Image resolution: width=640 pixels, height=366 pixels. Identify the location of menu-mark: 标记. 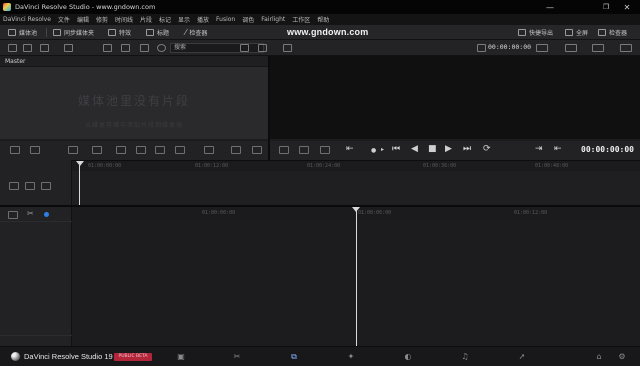
(165, 19).